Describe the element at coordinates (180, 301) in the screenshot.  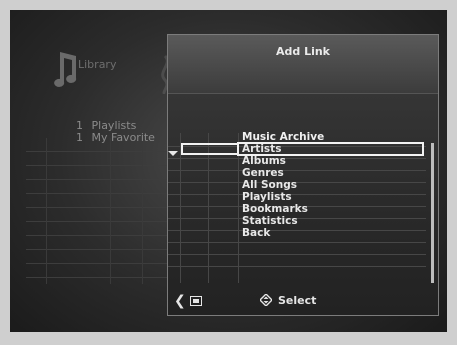
I see `chevron-left-icon: ❮` at that location.